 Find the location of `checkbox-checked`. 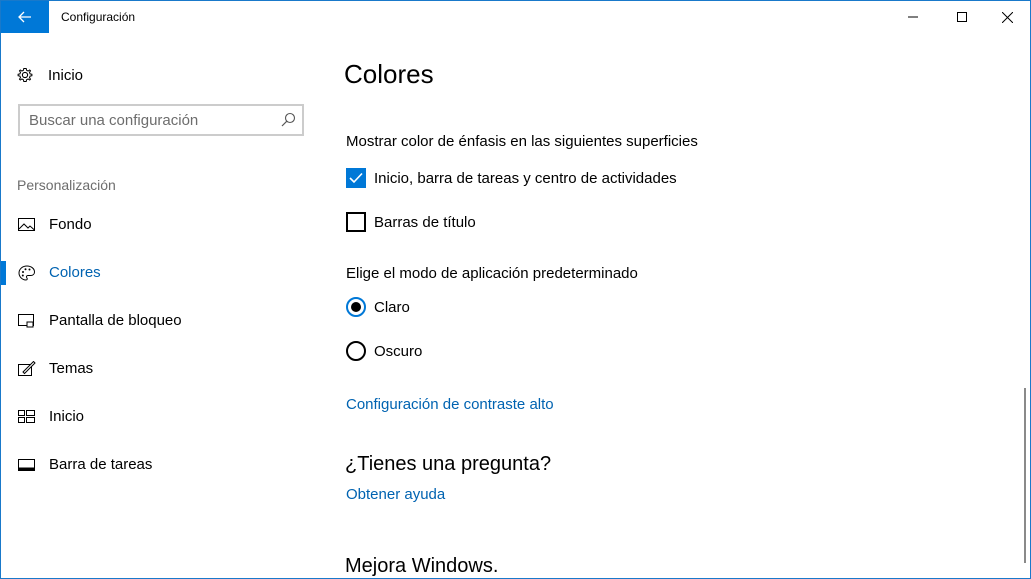

checkbox-checked is located at coordinates (356, 178).